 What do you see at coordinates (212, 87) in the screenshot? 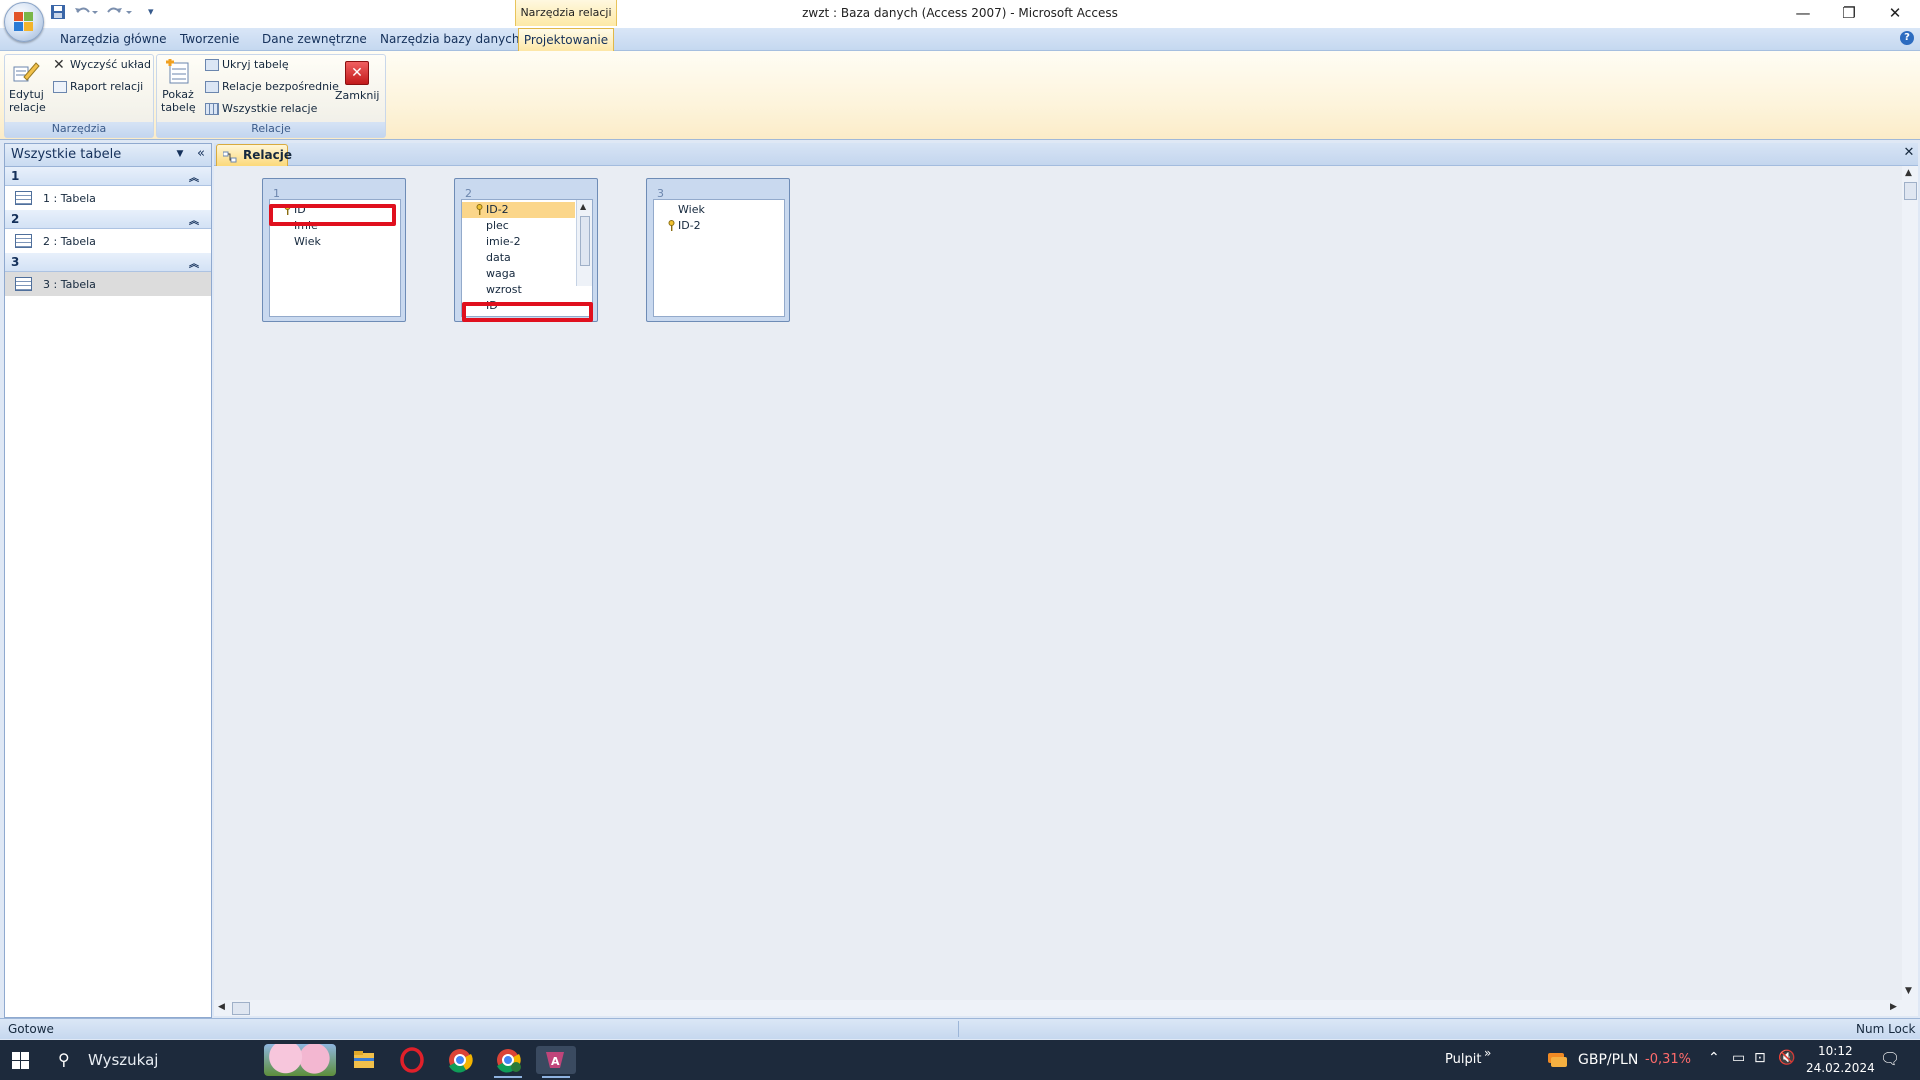
I see `direct-relations-icon` at bounding box center [212, 87].